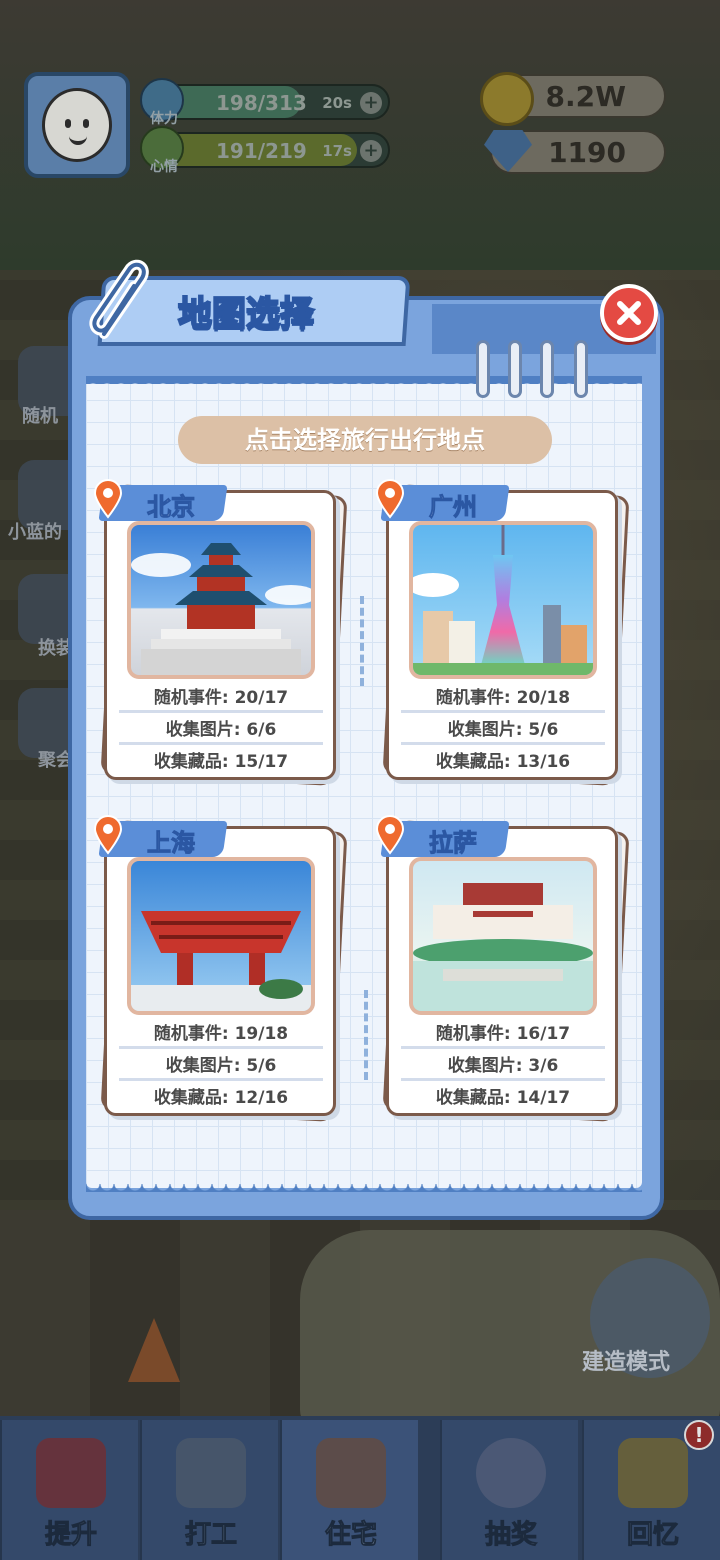 This screenshot has height=1560, width=720. Describe the element at coordinates (337, 103) in the screenshot. I see `stamina-timer: 20s` at that location.